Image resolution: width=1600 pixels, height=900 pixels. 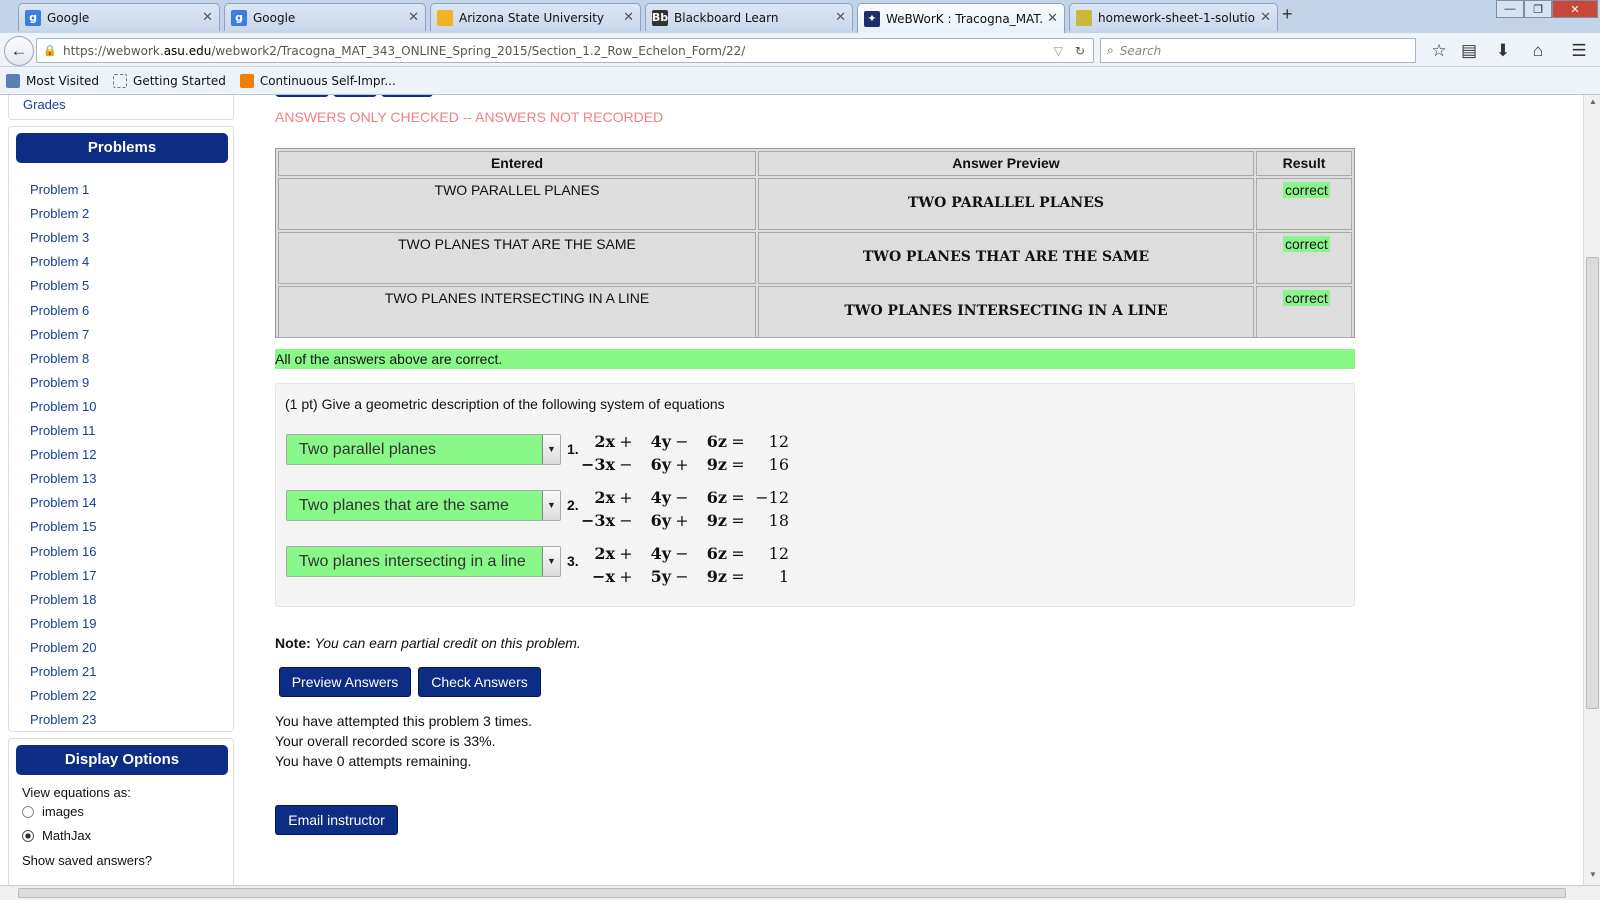 I want to click on tab-google-2: g Google ✕, so click(x=325, y=17).